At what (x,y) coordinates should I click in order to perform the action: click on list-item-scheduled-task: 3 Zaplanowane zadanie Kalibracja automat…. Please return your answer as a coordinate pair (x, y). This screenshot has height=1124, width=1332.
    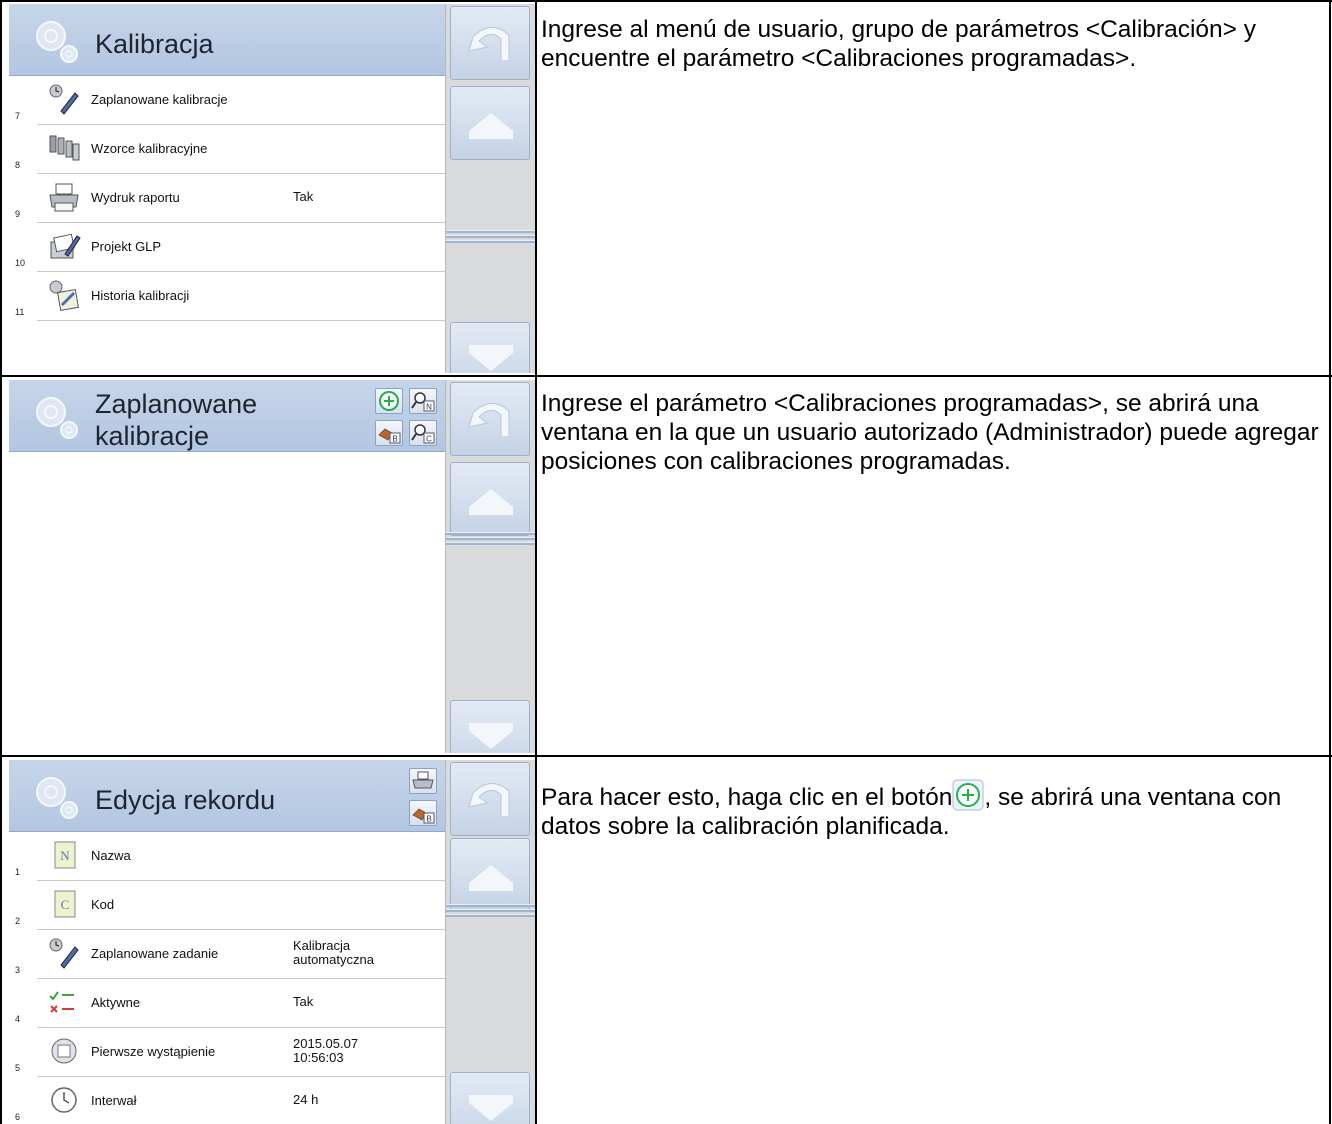
    Looking at the image, I should click on (230, 954).